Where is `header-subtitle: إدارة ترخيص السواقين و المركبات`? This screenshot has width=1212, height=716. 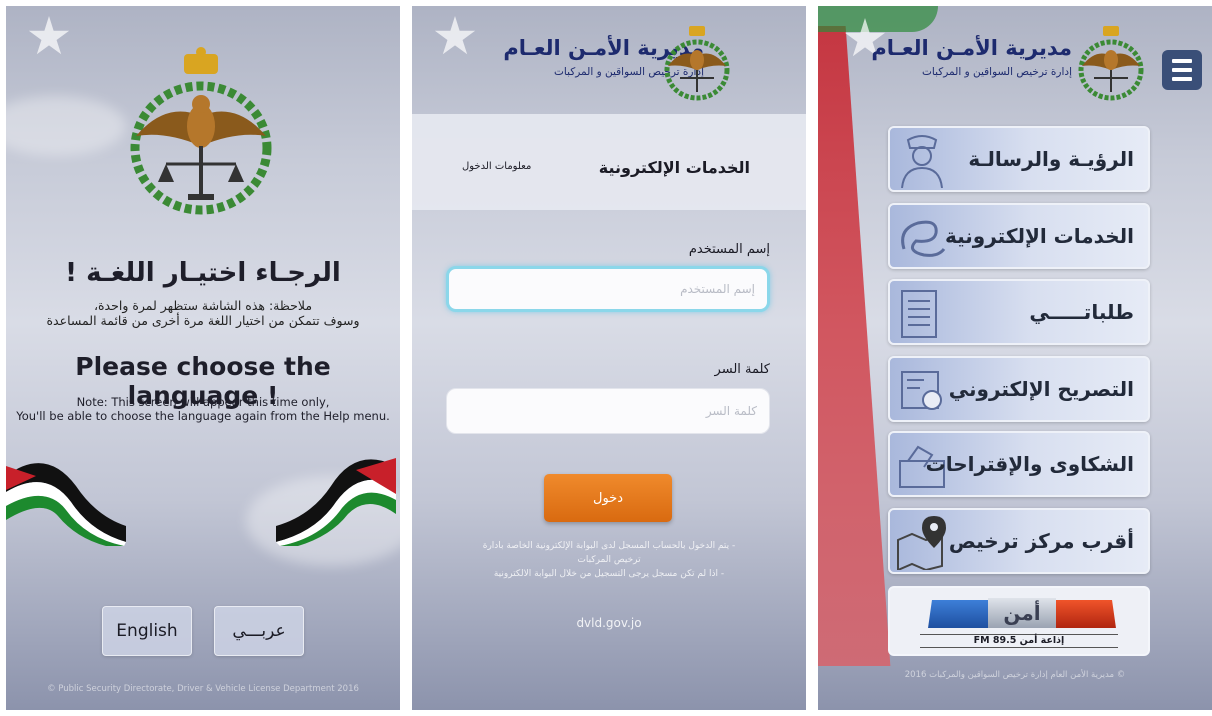 header-subtitle: إدارة ترخيص السواقين و المركبات is located at coordinates (997, 72).